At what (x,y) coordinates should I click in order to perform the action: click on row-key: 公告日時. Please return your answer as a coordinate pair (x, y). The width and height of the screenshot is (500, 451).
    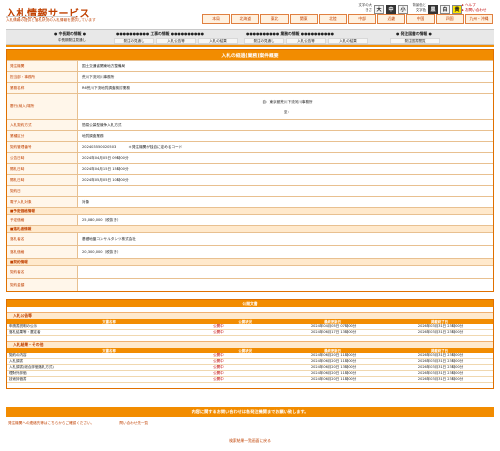
    Looking at the image, I should click on (42, 158).